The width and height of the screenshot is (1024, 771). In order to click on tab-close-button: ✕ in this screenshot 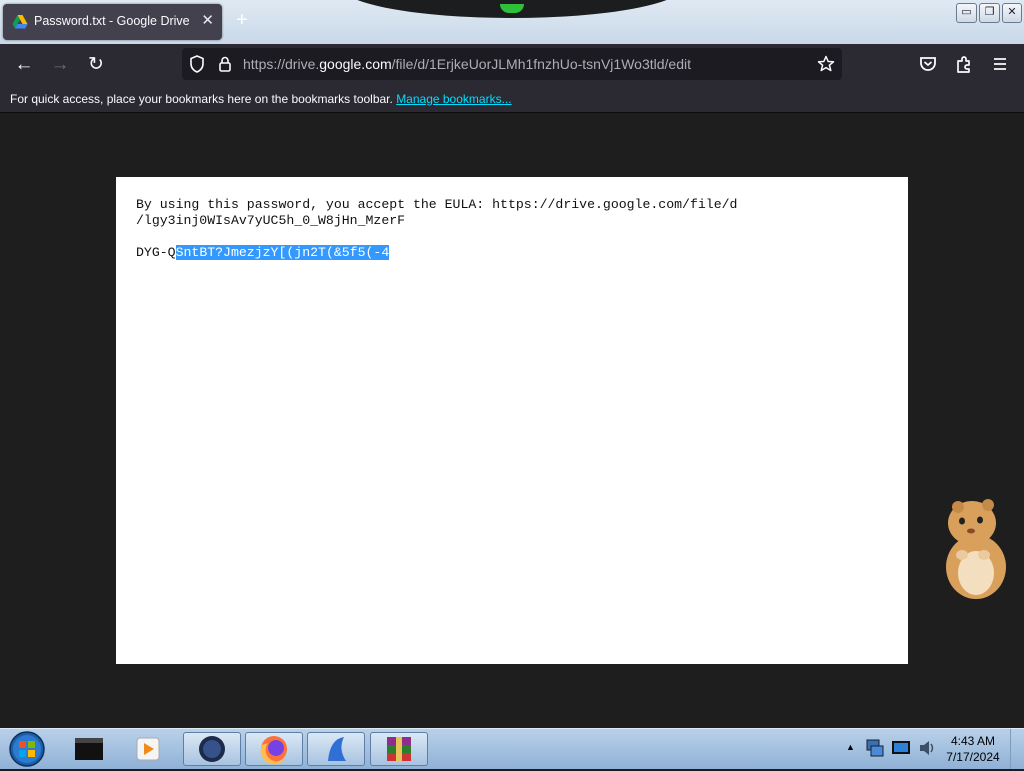, I will do `click(207, 21)`.